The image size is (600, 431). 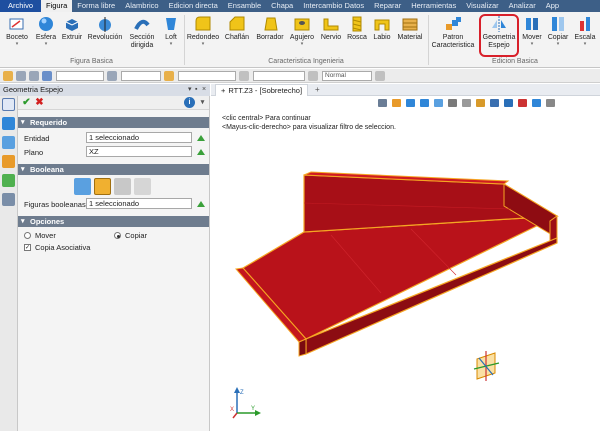 I want to click on seccion-dirigida-button: Sección dirigida, so click(x=142, y=35).